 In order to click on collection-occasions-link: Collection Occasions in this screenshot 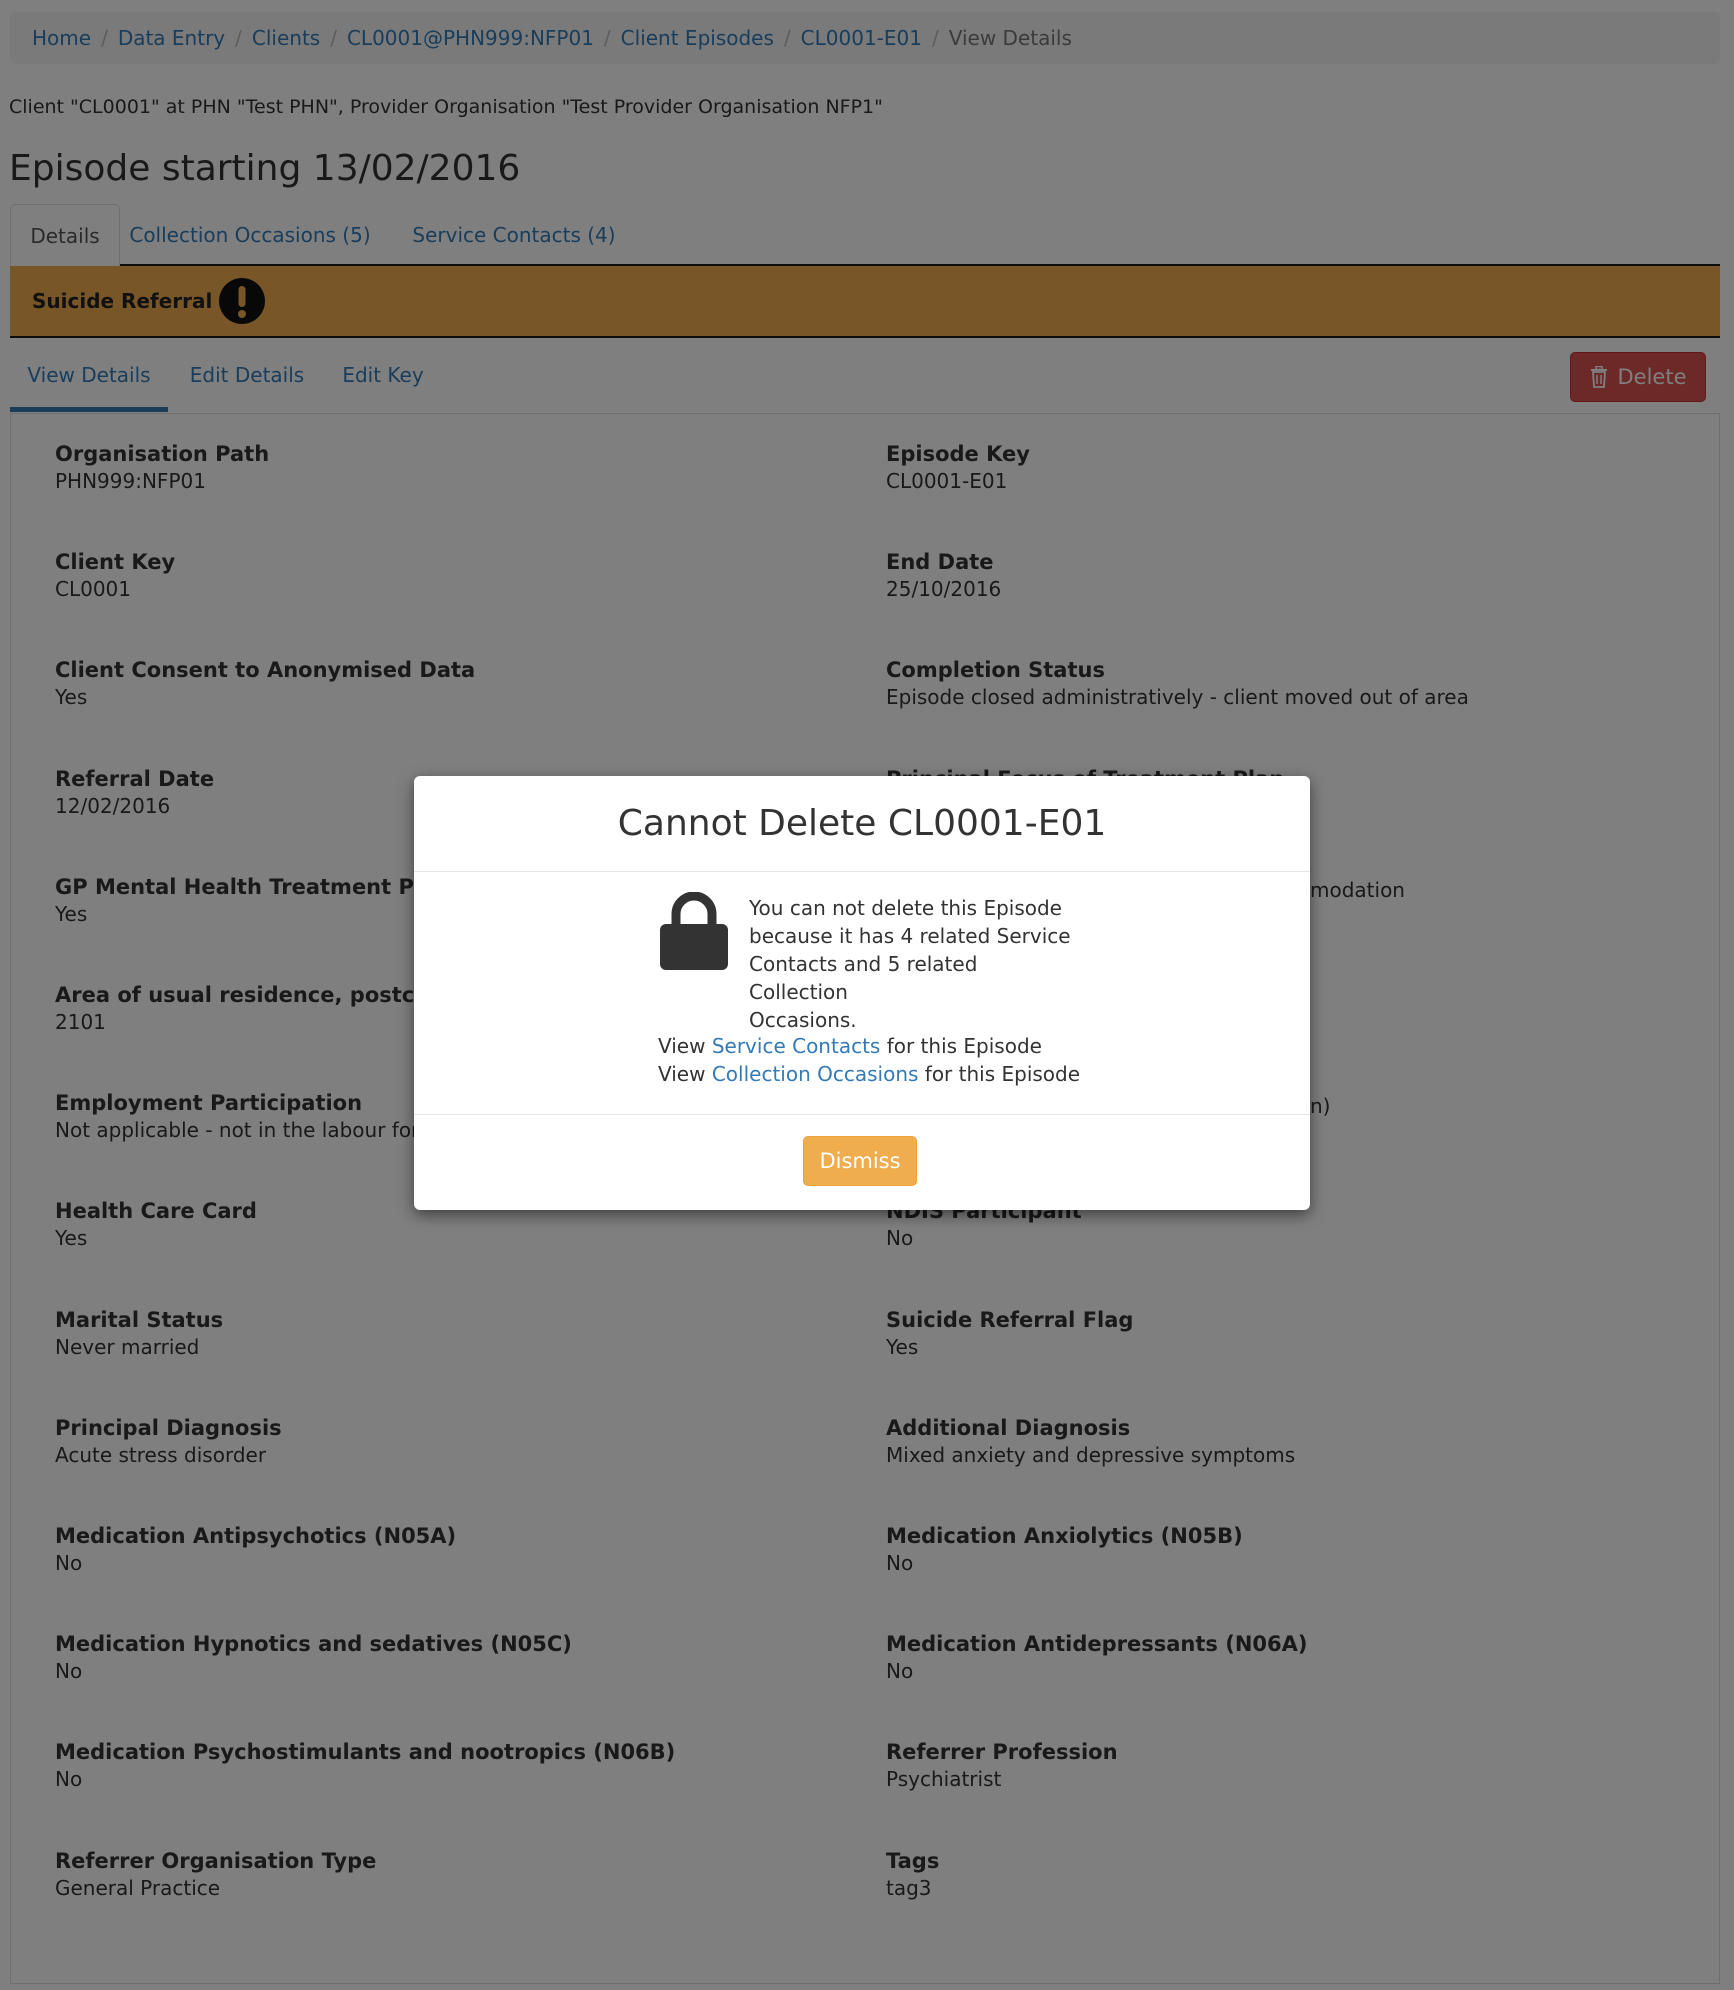, I will do `click(815, 1074)`.